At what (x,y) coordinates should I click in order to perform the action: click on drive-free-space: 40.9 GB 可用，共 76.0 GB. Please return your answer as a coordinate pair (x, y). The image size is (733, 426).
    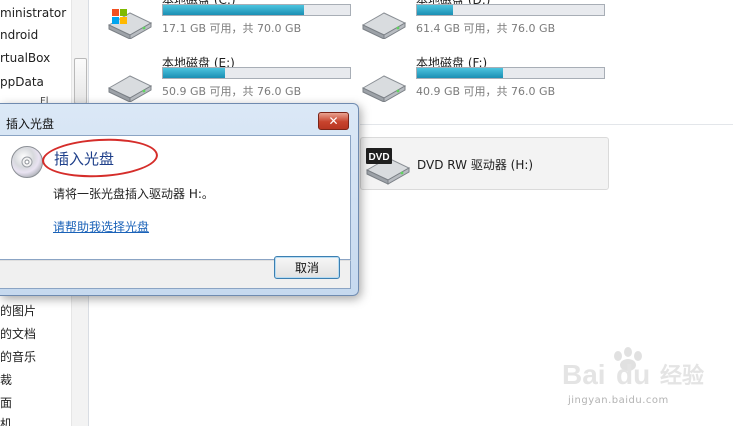
    Looking at the image, I should click on (486, 91).